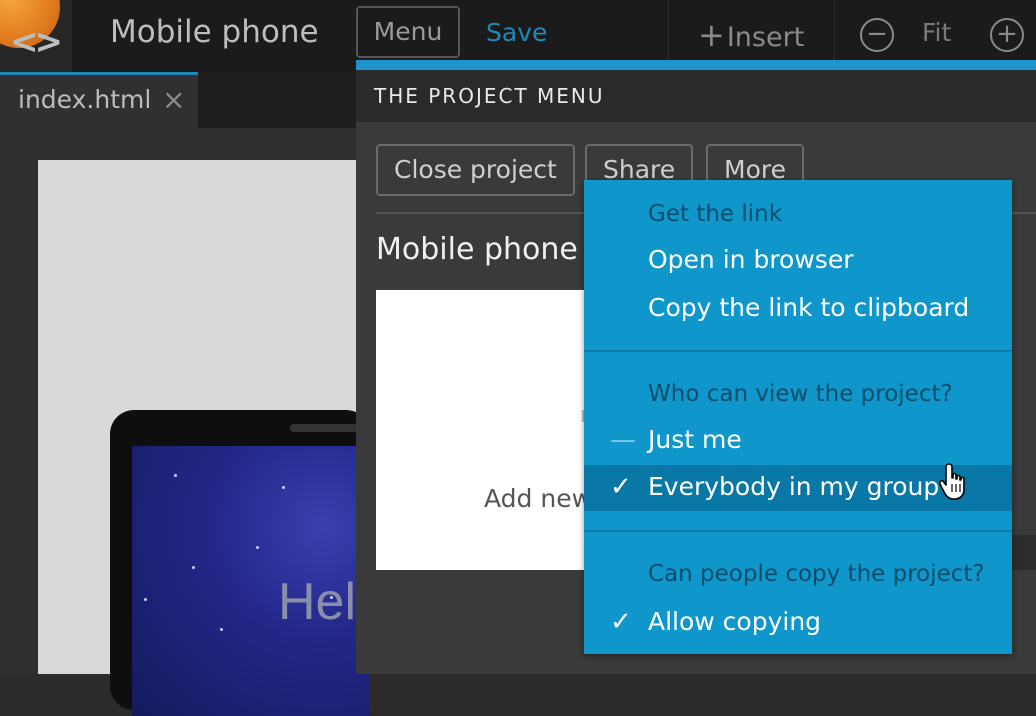 Image resolution: width=1036 pixels, height=716 pixels. Describe the element at coordinates (798, 440) in the screenshot. I see `just-me-option: — Just me` at that location.